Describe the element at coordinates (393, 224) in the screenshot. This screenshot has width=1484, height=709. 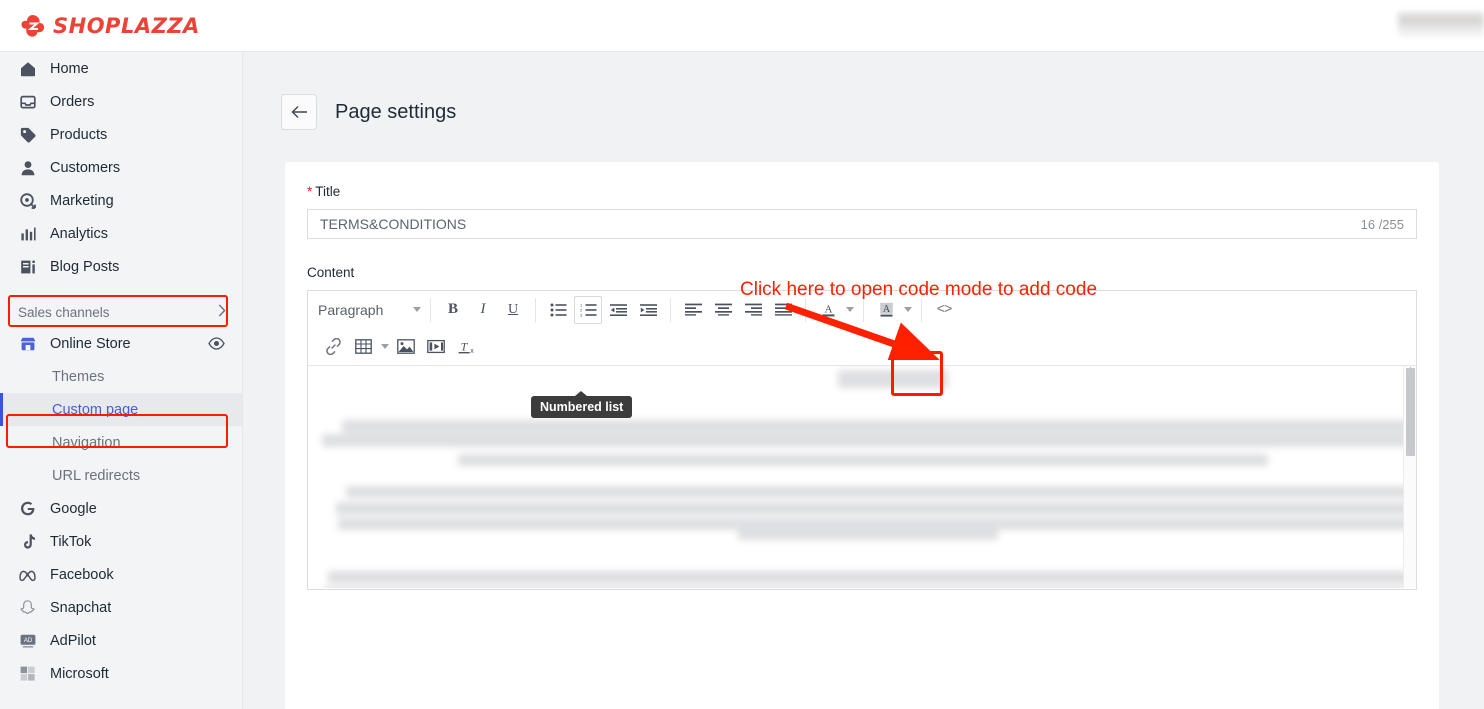
I see `title-input-value: TERMS&CONDITIONS` at that location.